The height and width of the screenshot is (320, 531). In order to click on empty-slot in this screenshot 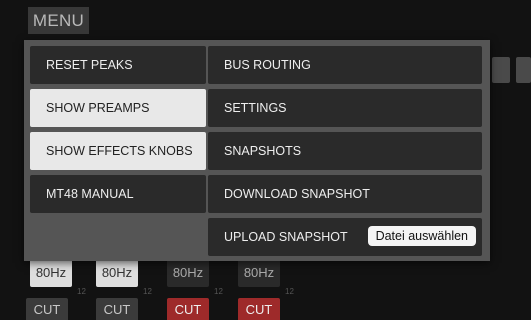, I will do `click(118, 237)`.